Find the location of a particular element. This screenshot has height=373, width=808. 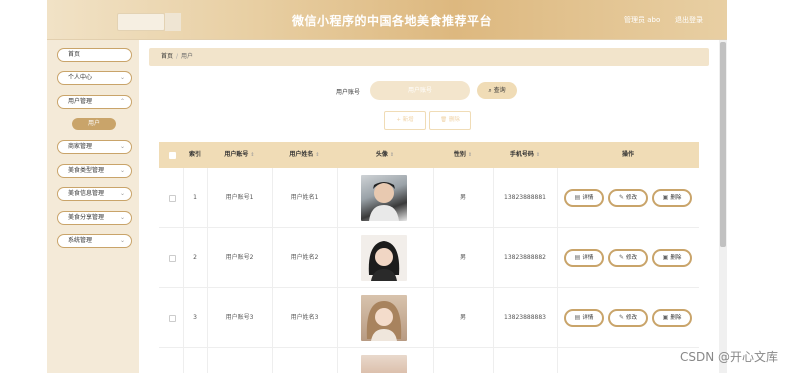

breadcrumb-current: 用户 is located at coordinates (187, 56).